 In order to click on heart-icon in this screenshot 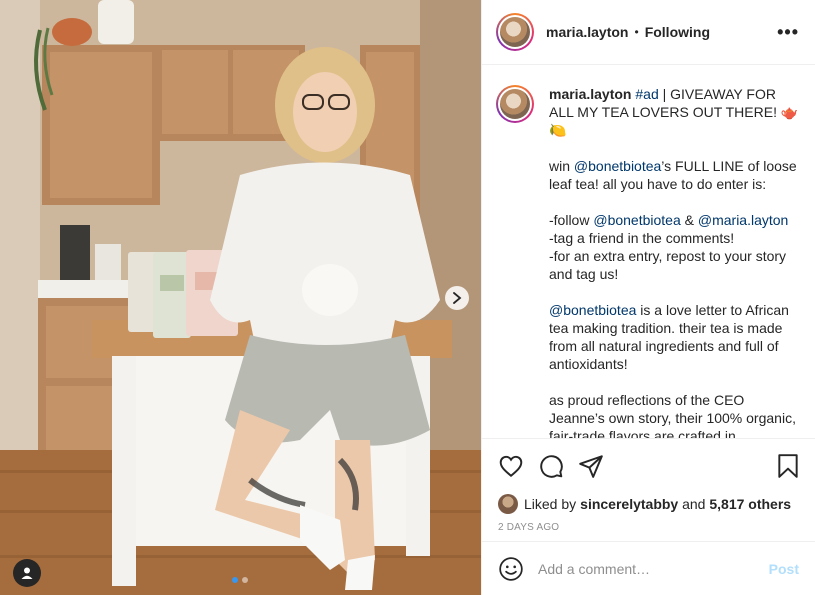, I will do `click(511, 466)`.